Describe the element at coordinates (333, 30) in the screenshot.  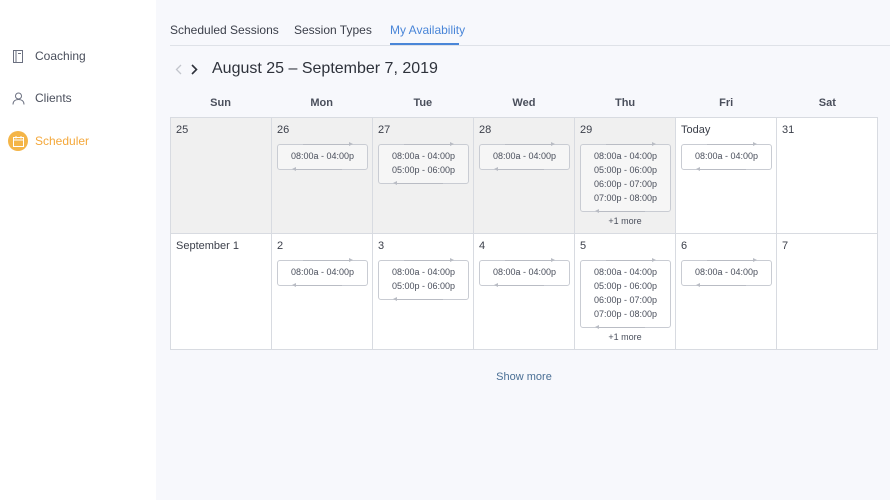
I see `tab-session-types: Session Types` at that location.